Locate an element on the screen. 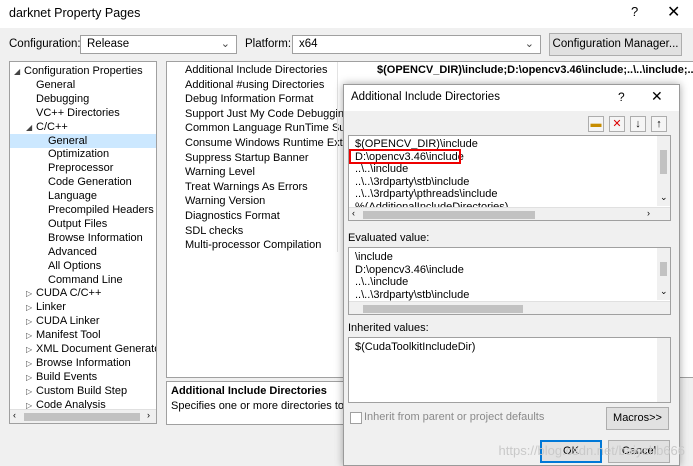 This screenshot has width=693, height=466. tree-item: Optimization is located at coordinates (59, 154).